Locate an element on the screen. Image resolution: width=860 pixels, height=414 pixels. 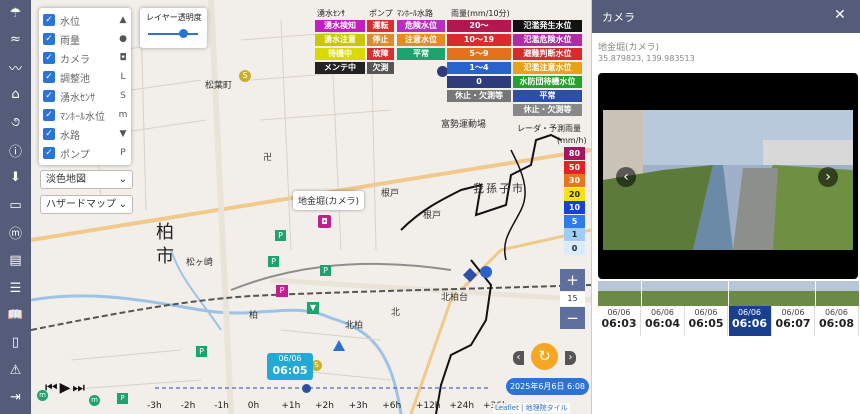
time-cell: 06/06 06:08 is located at coordinates (837, 321).